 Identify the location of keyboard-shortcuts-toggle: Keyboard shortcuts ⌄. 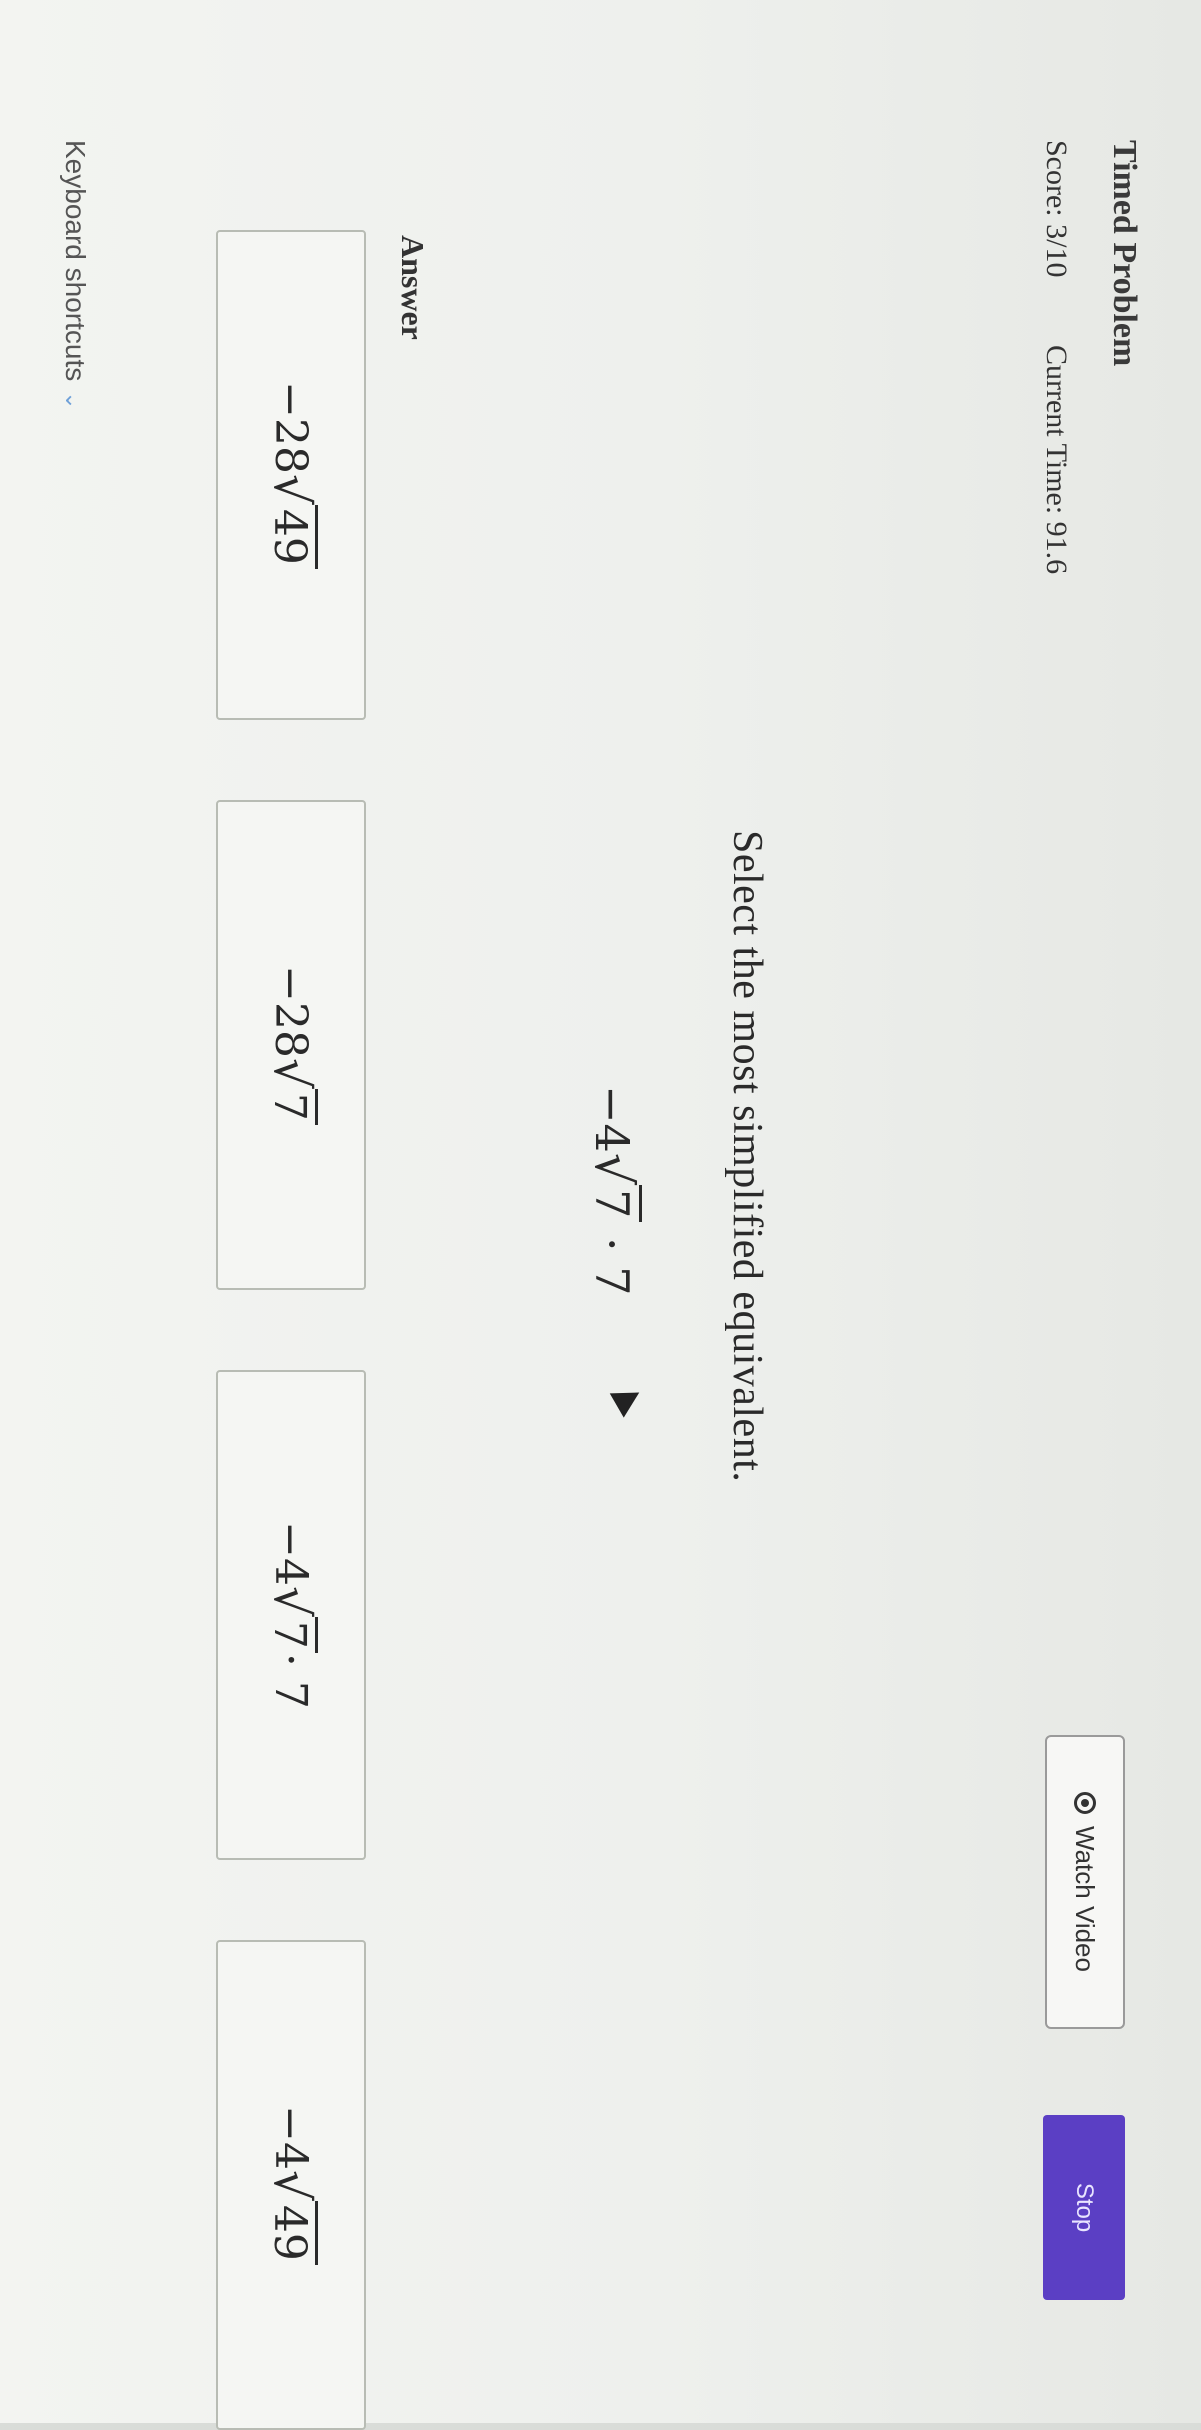
(75, 275).